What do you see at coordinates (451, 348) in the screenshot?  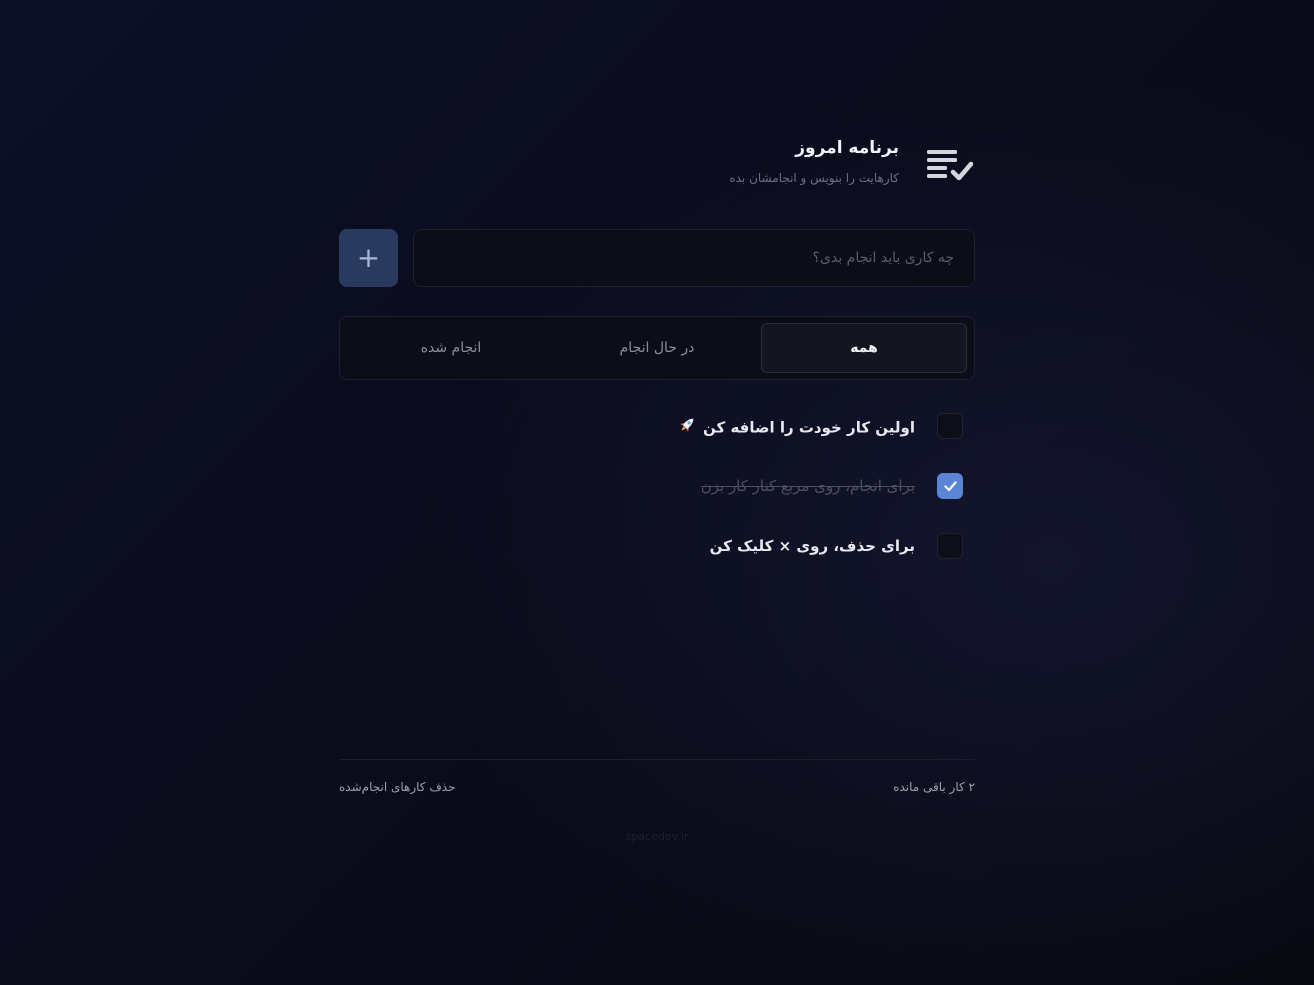 I see `tab-done: انجام شده` at bounding box center [451, 348].